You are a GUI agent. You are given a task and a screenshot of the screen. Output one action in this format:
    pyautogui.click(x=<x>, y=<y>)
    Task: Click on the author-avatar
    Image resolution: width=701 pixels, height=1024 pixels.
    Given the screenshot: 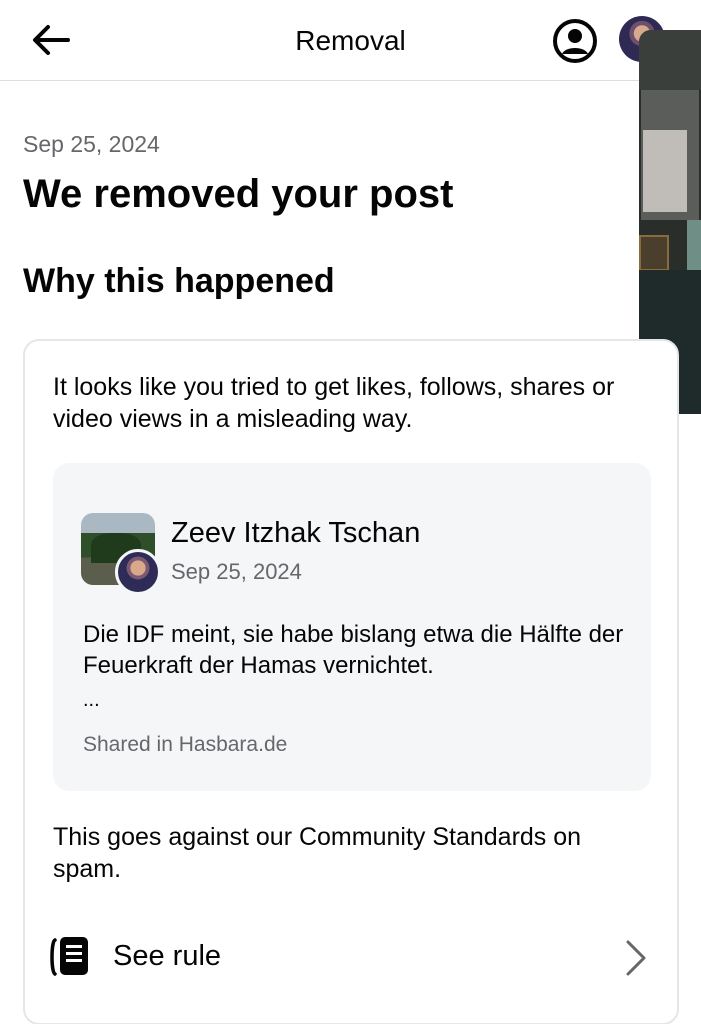 What is the action you would take?
    pyautogui.click(x=138, y=572)
    